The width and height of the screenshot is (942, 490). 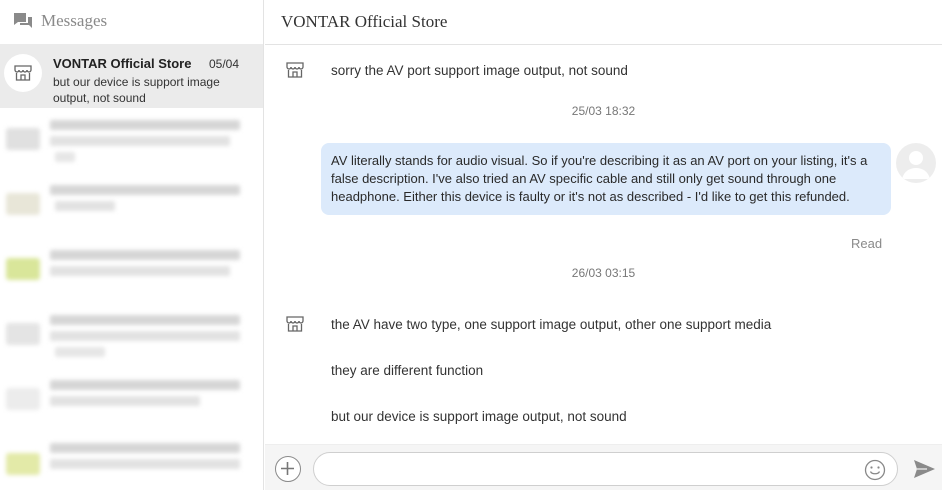 I want to click on user-avatar-icon, so click(x=916, y=165).